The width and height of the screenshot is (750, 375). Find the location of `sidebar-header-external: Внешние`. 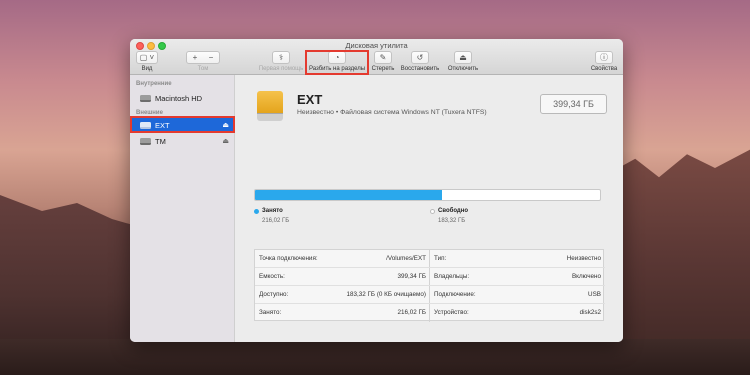

sidebar-header-external: Внешние is located at coordinates (149, 113).